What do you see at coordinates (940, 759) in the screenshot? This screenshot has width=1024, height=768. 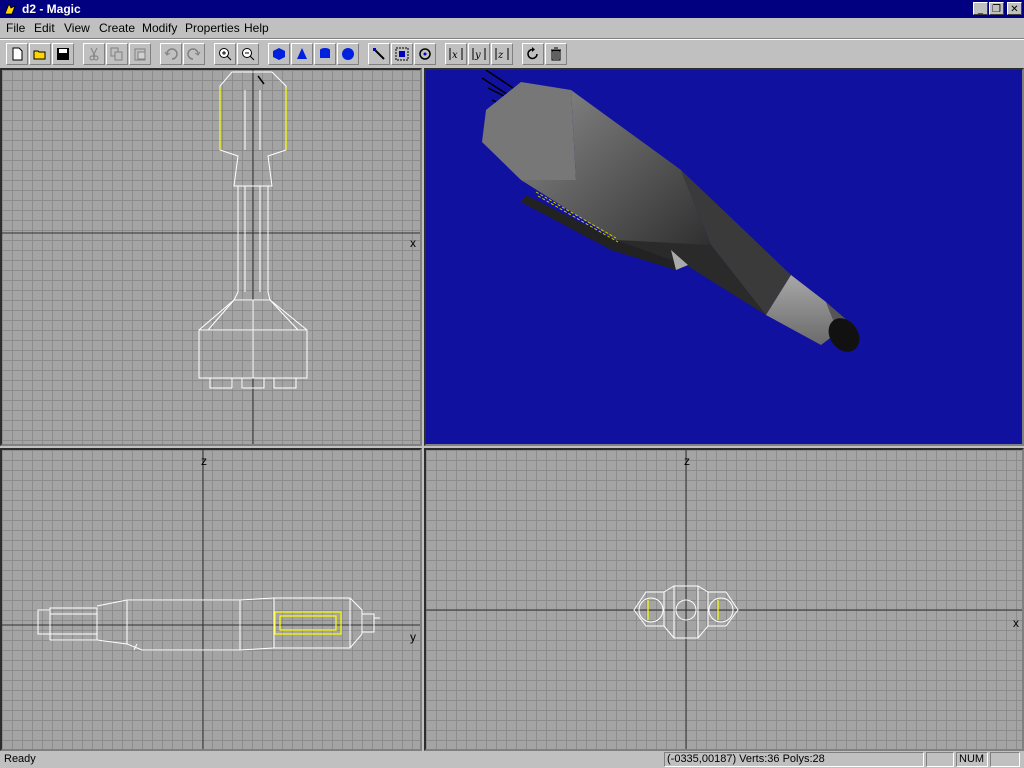 I see `status-caps-pane` at bounding box center [940, 759].